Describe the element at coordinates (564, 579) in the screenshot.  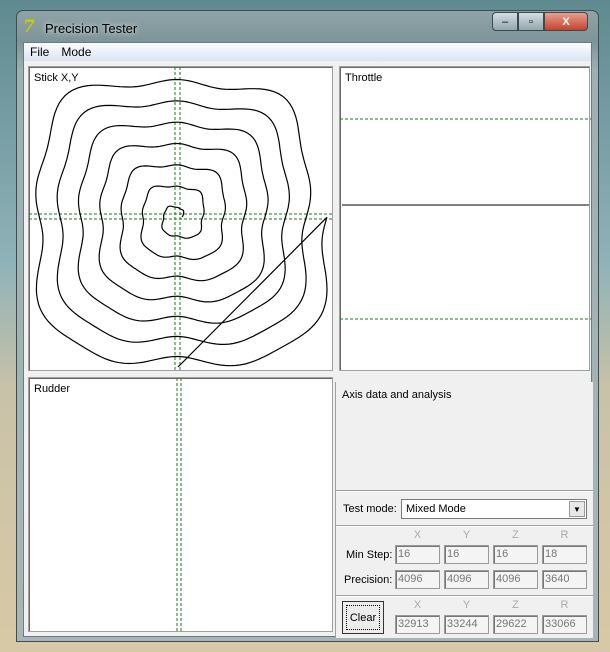
I see `precision-r: 3640` at that location.